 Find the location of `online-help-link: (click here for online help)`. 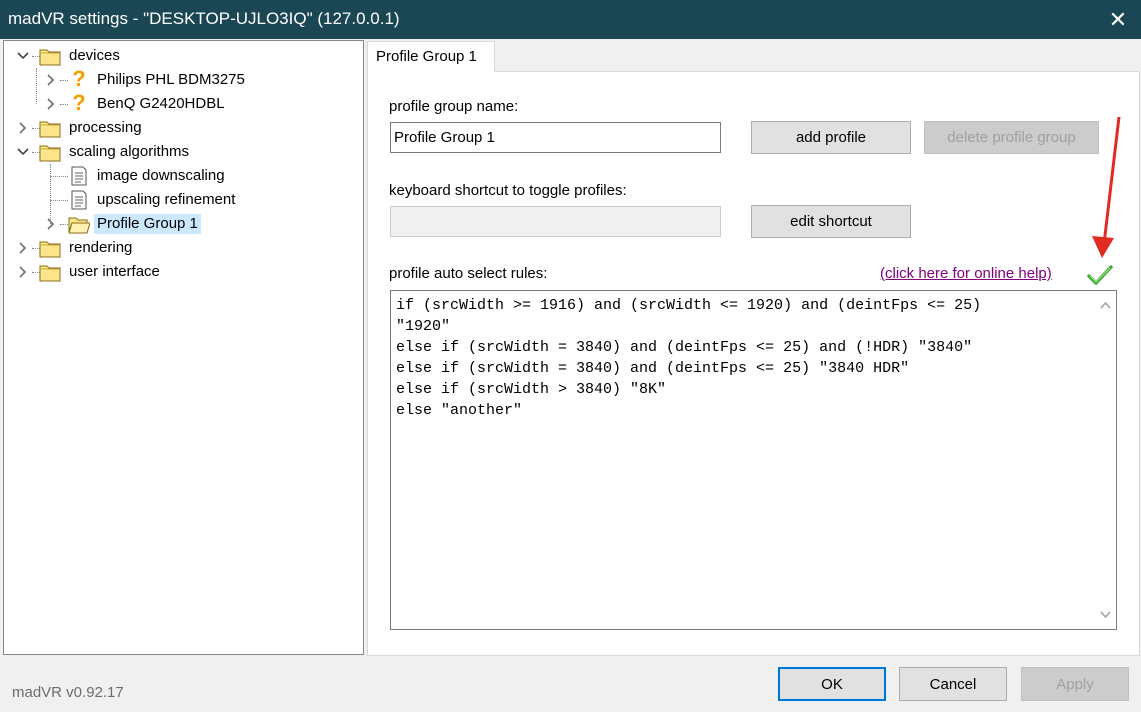

online-help-link: (click here for online help) is located at coordinates (966, 273).